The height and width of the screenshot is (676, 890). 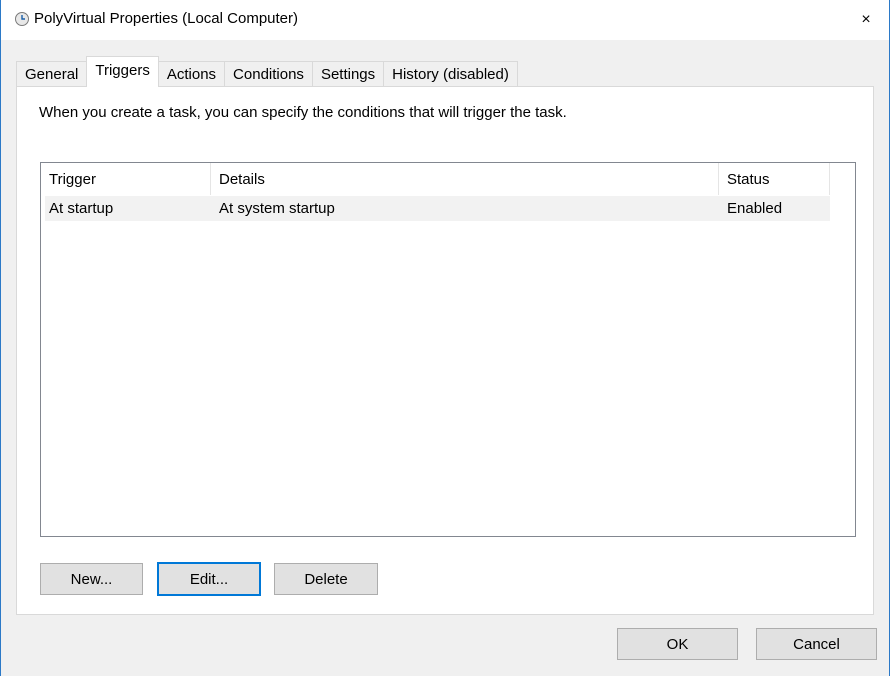 I want to click on ok-button: OK, so click(x=677, y=644).